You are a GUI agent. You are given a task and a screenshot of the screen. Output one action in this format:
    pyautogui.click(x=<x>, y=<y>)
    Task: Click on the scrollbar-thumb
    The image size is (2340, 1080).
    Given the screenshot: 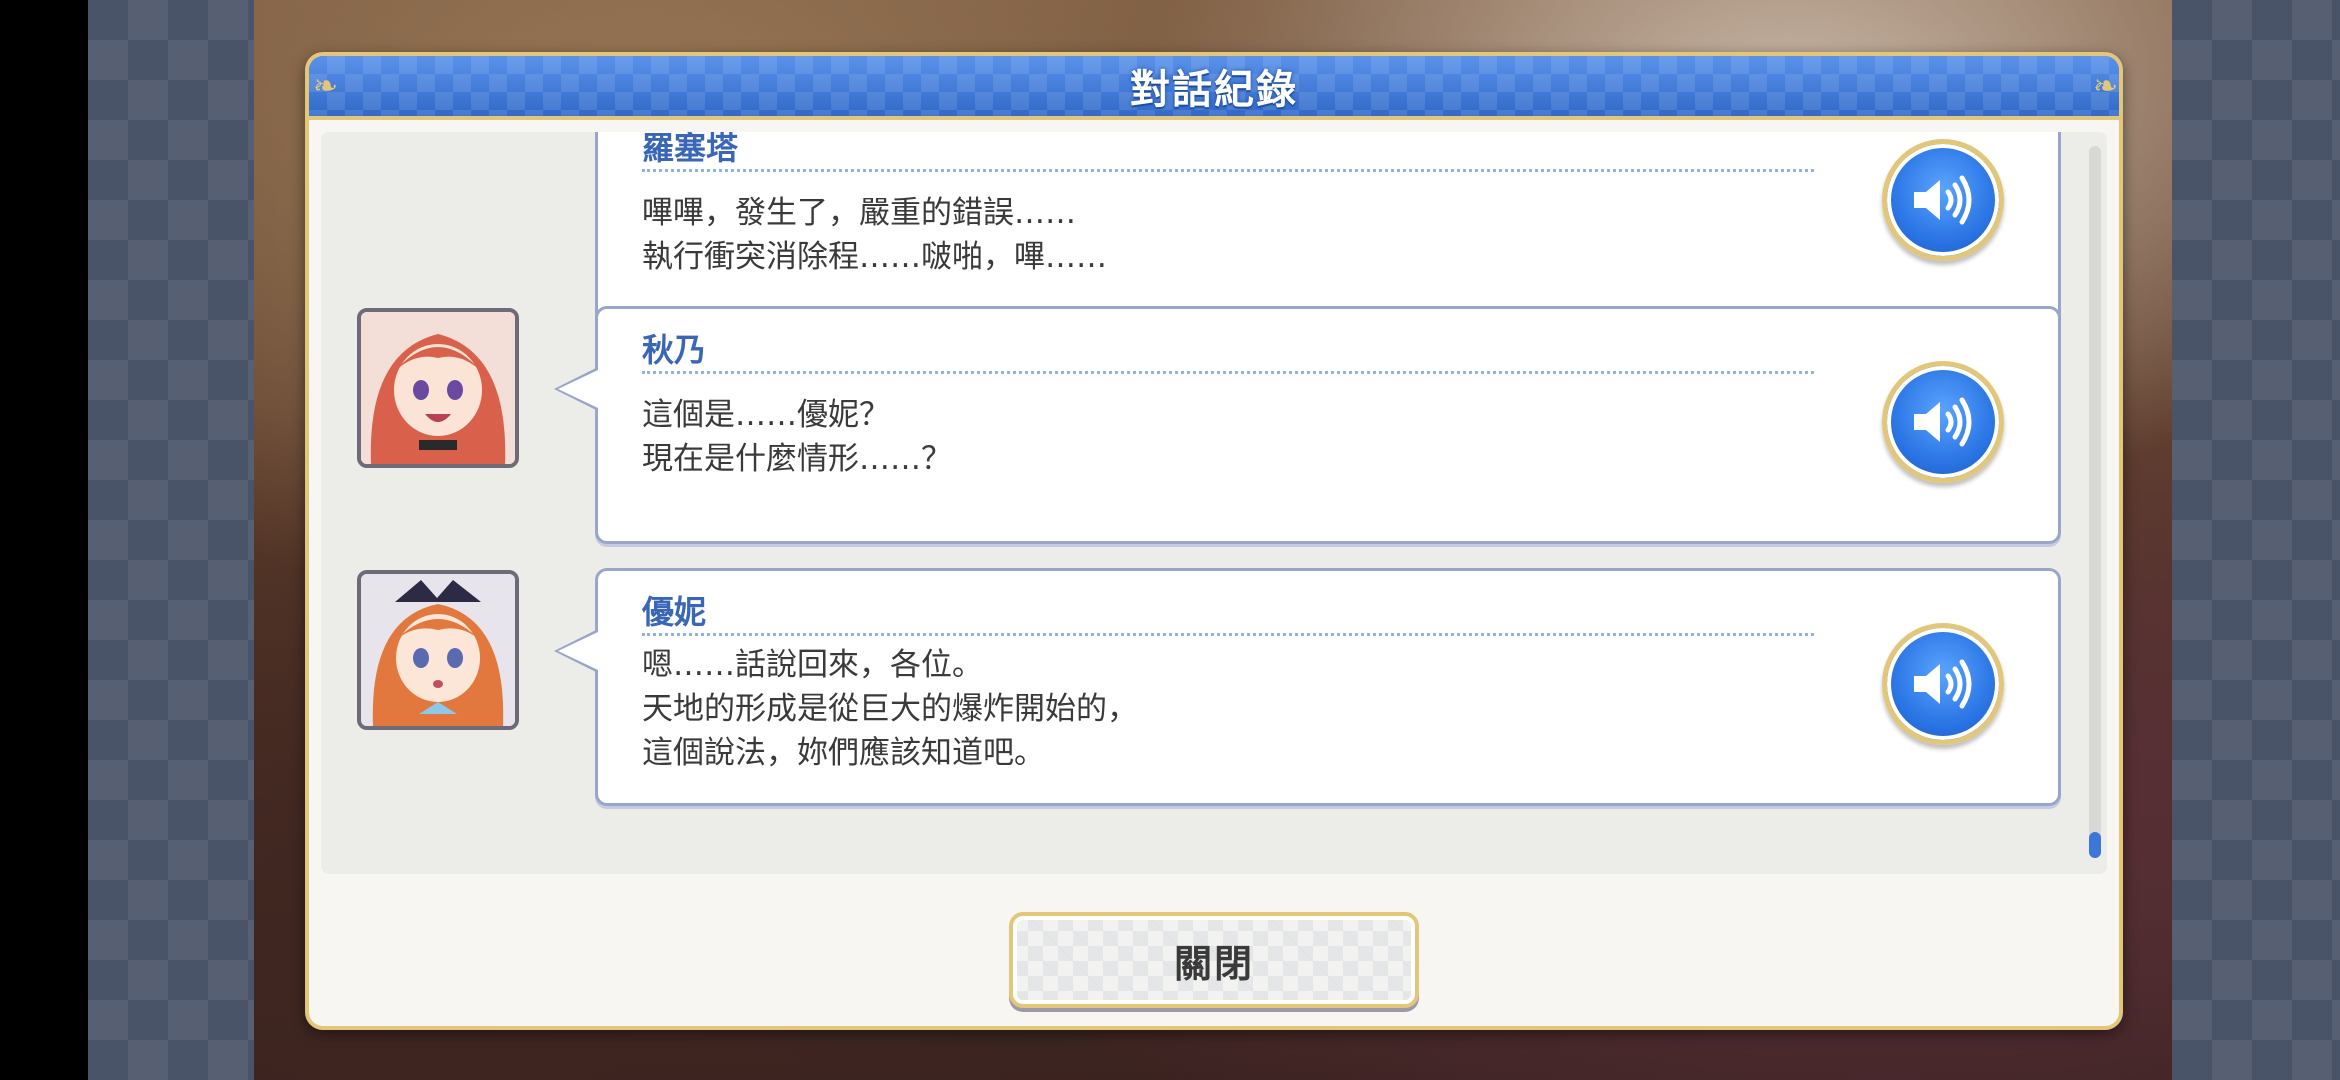 What is the action you would take?
    pyautogui.click(x=2095, y=845)
    